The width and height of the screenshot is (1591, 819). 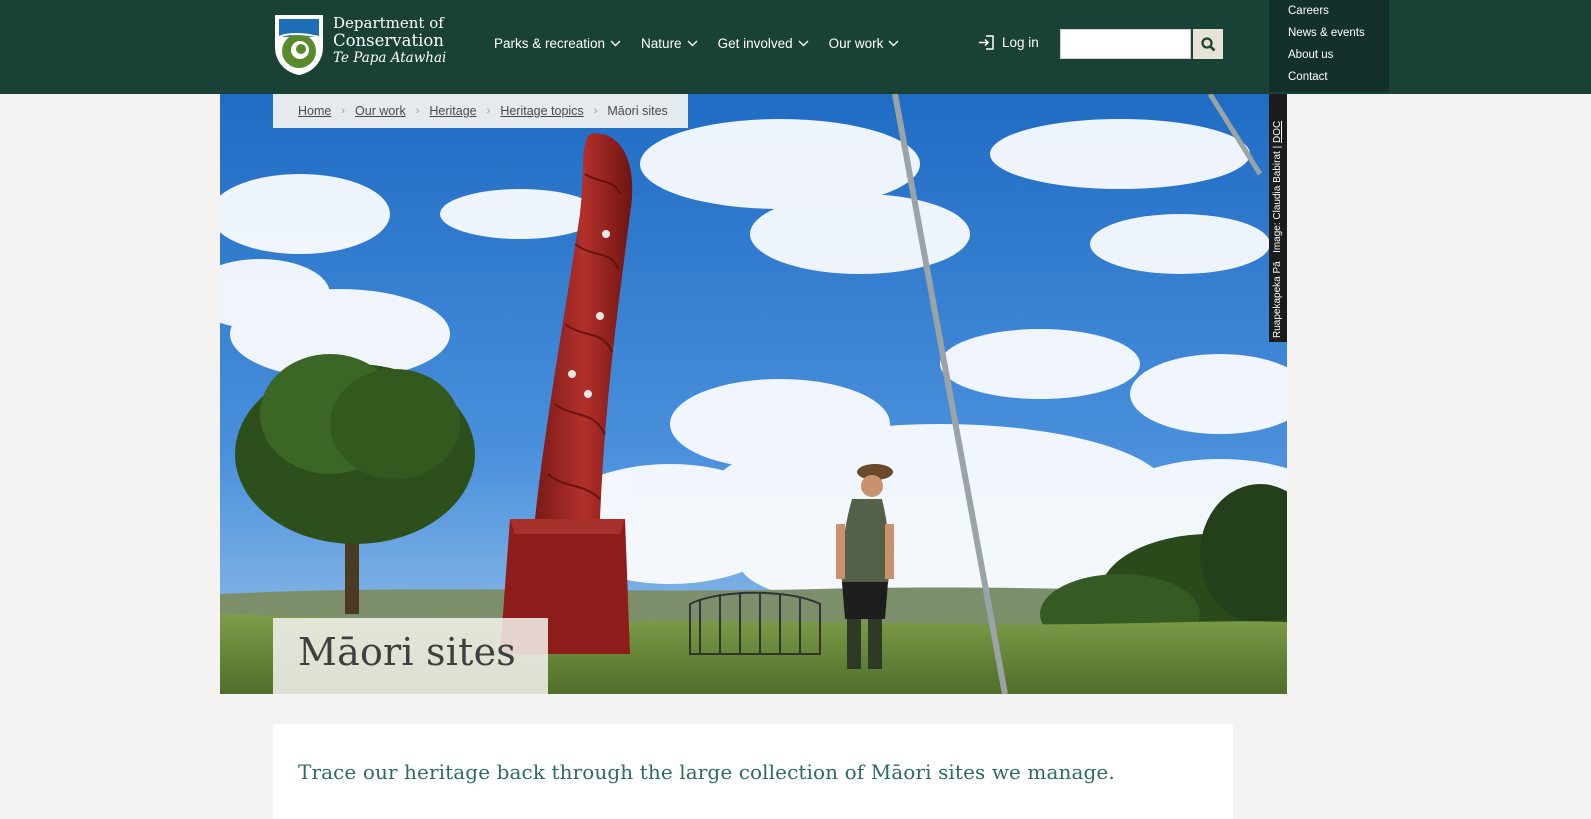 I want to click on secondary-nav: Careers News & events About us Contact, so click(x=1329, y=46).